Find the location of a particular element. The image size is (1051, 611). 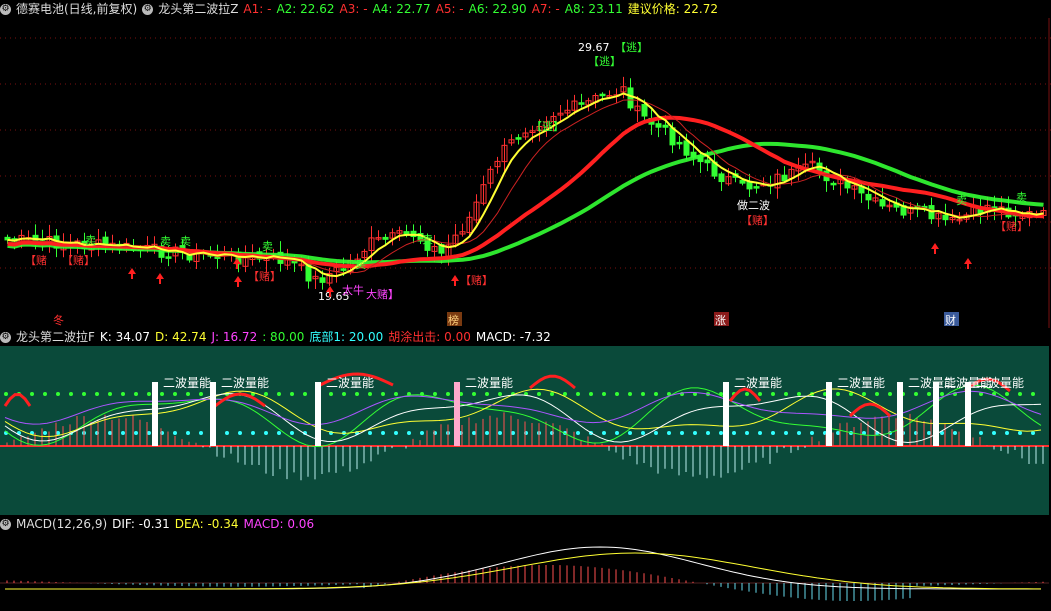

marker-label: 涨 is located at coordinates (720, 320).